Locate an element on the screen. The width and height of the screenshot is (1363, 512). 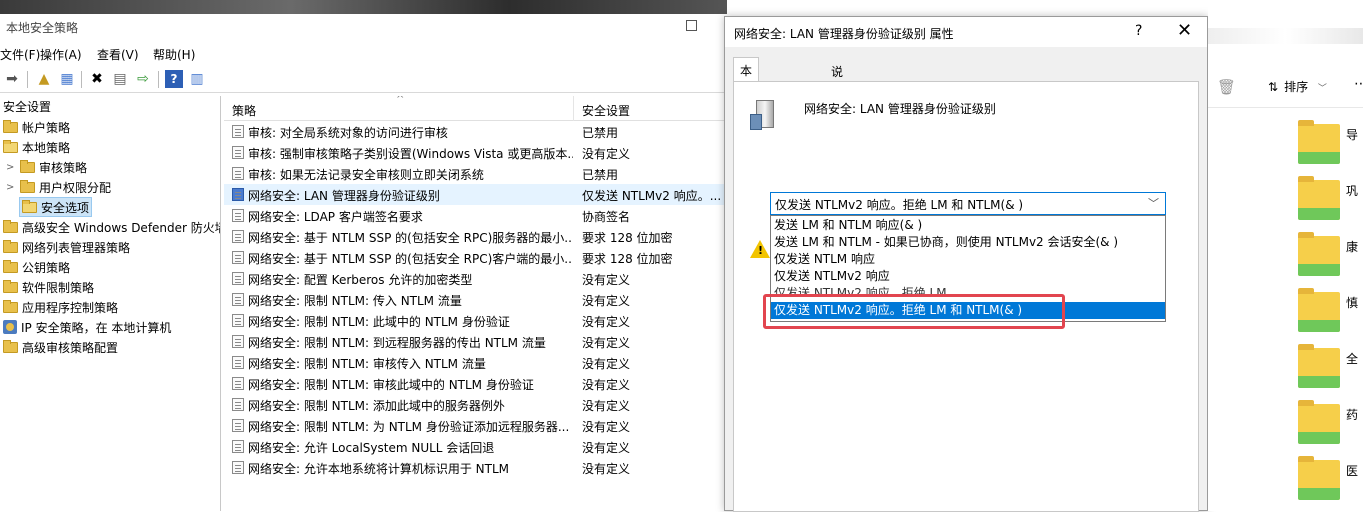
table-row: 网络安全: 限制 NTLM: 此域中的 NTLM 身份验证 没有定义 is located at coordinates (475, 320).